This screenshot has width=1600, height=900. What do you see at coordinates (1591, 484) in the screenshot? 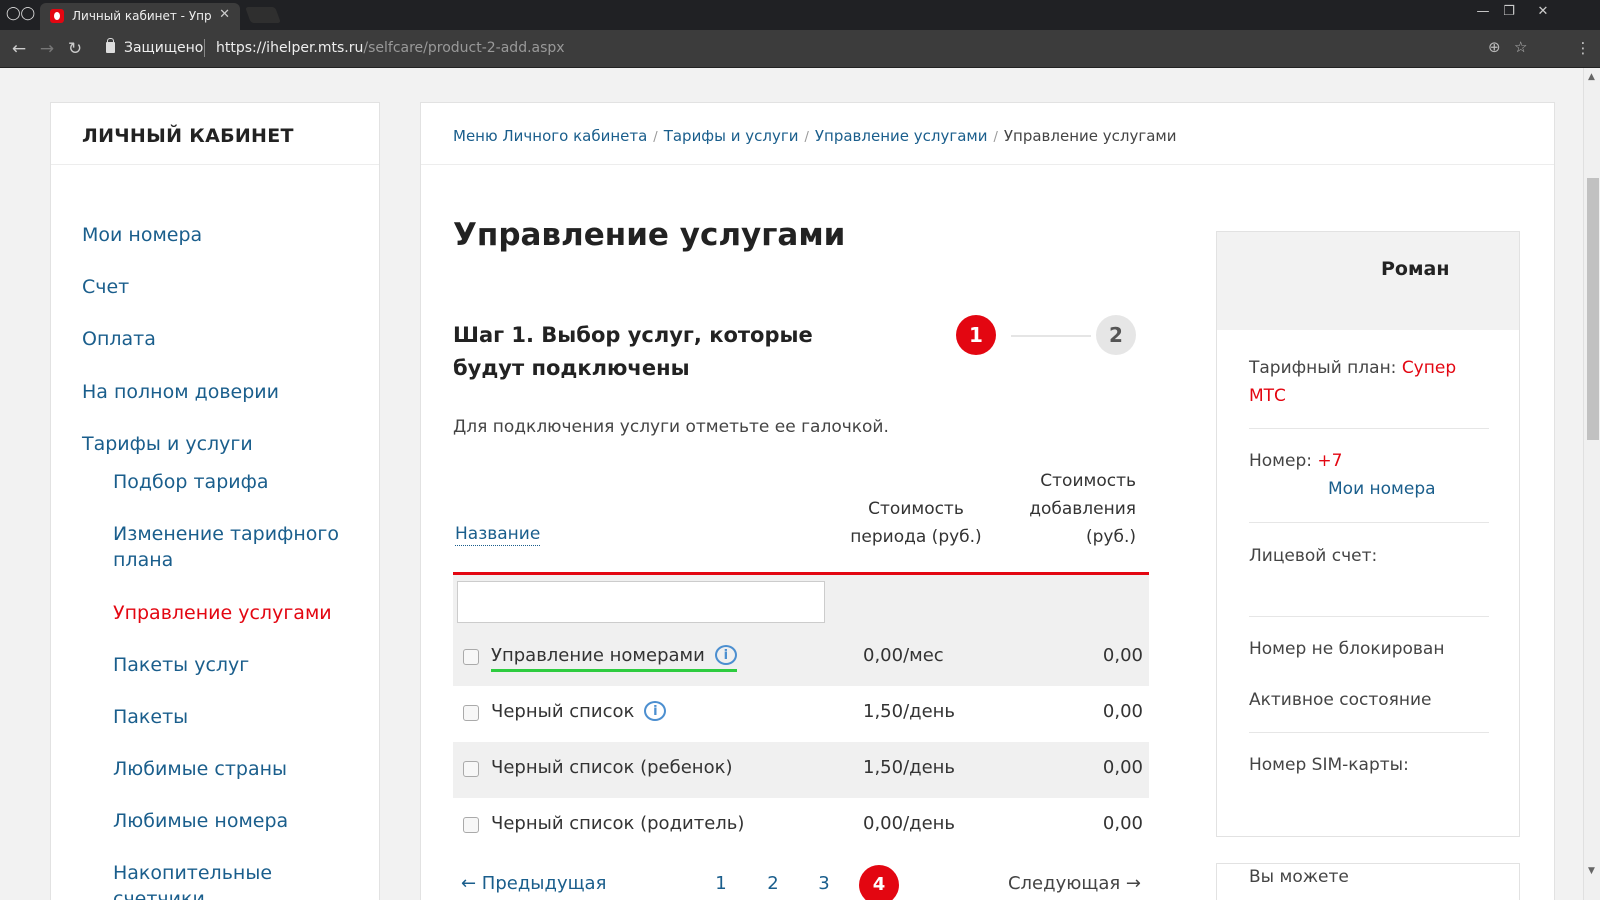
I see `page-scrollbar: ▲ ▼` at bounding box center [1591, 484].